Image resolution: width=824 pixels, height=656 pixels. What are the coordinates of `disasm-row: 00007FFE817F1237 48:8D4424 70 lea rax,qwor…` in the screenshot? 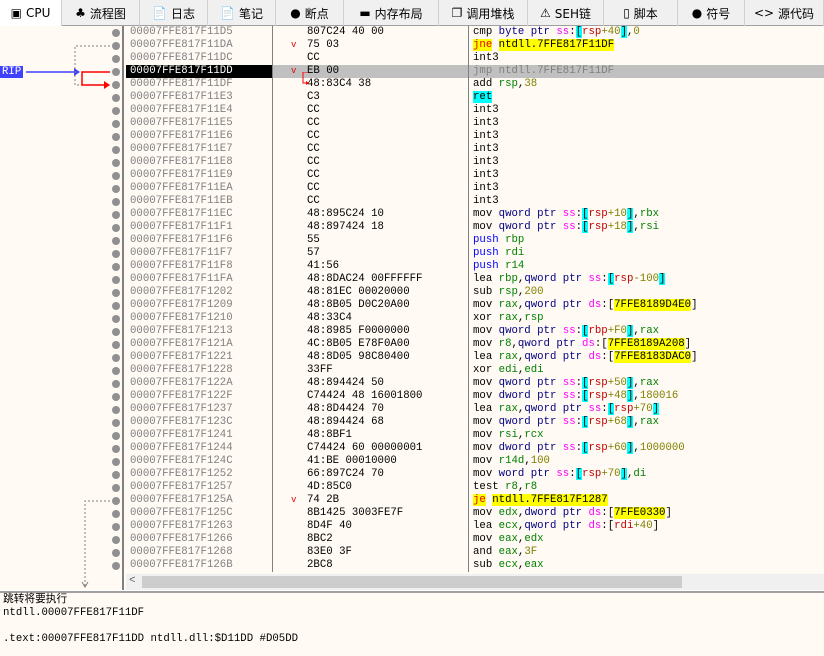 It's located at (475, 409).